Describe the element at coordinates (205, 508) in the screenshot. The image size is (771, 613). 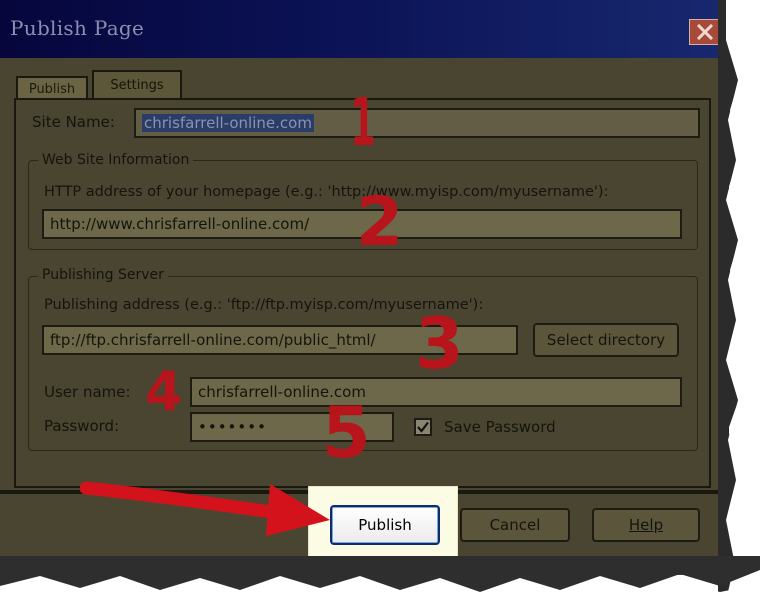
I see `red-arrow` at that location.